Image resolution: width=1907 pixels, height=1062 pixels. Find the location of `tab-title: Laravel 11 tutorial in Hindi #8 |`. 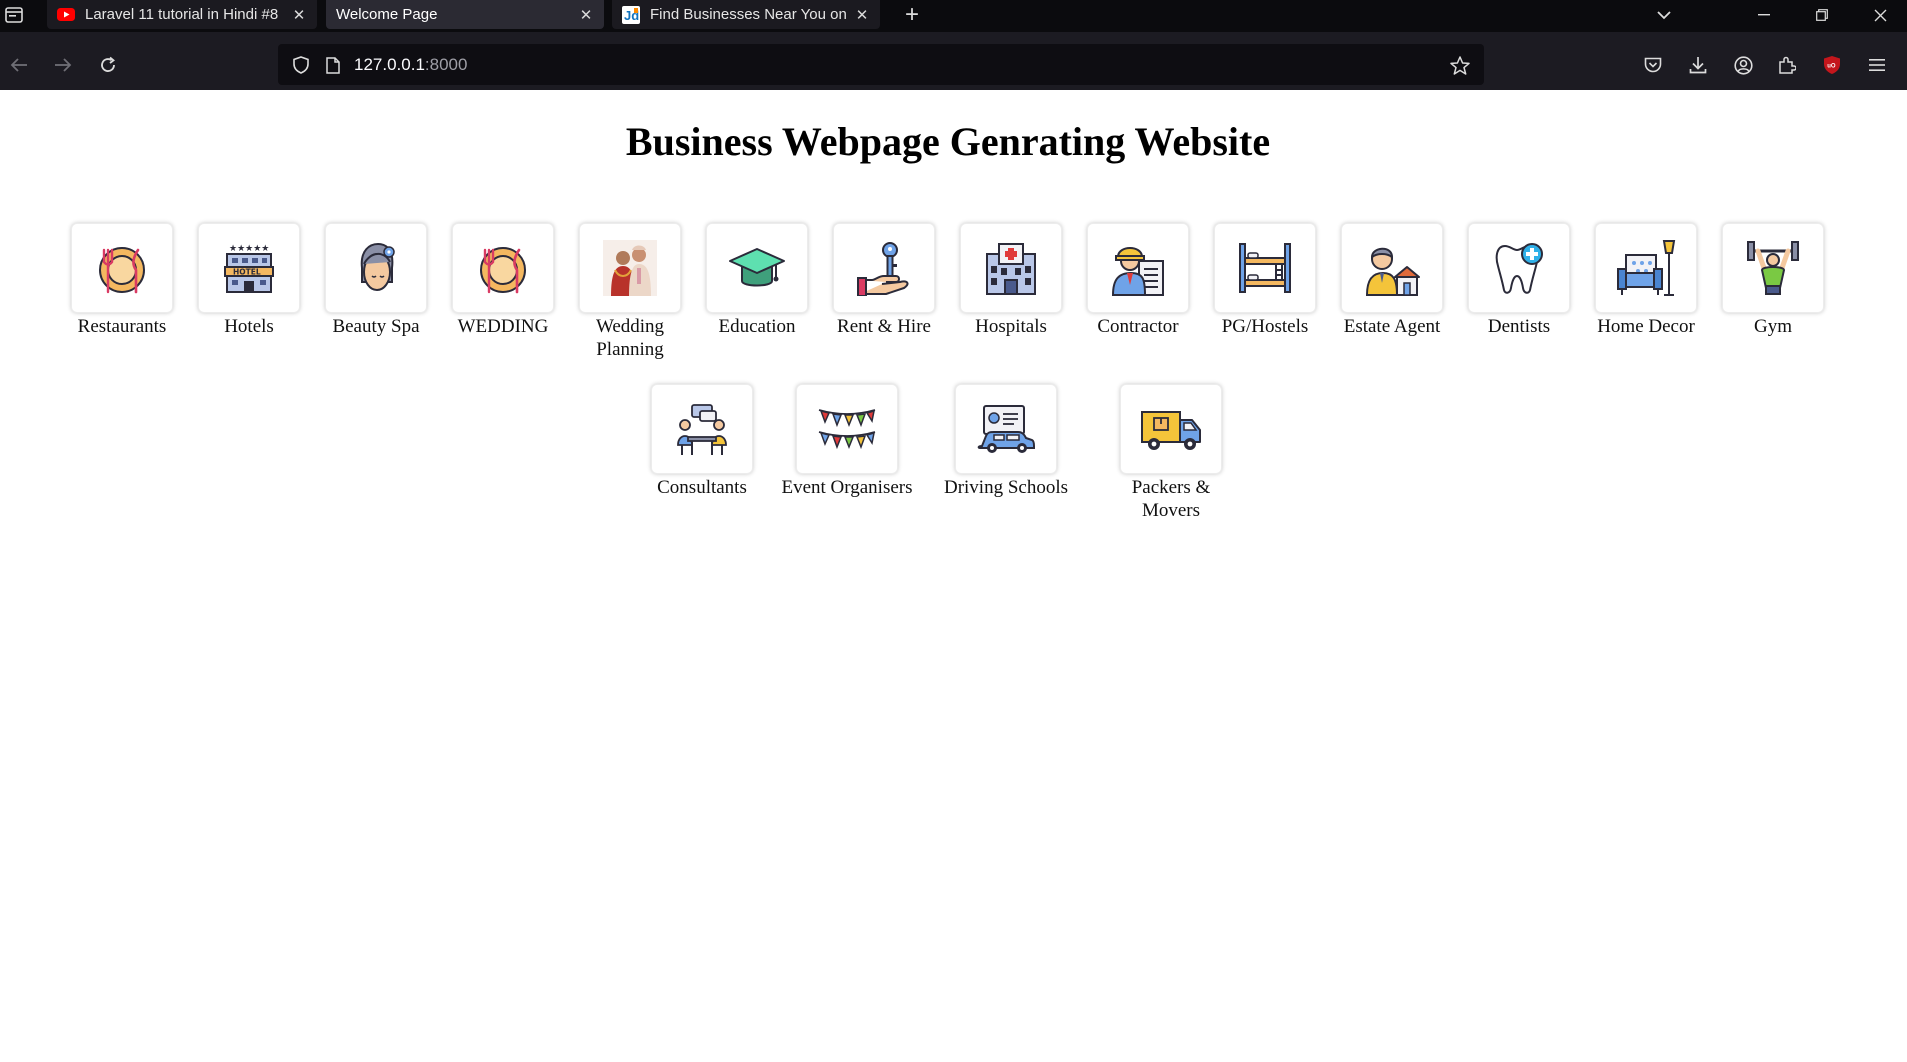

tab-title: Laravel 11 tutorial in Hindi #8 | is located at coordinates (184, 14).